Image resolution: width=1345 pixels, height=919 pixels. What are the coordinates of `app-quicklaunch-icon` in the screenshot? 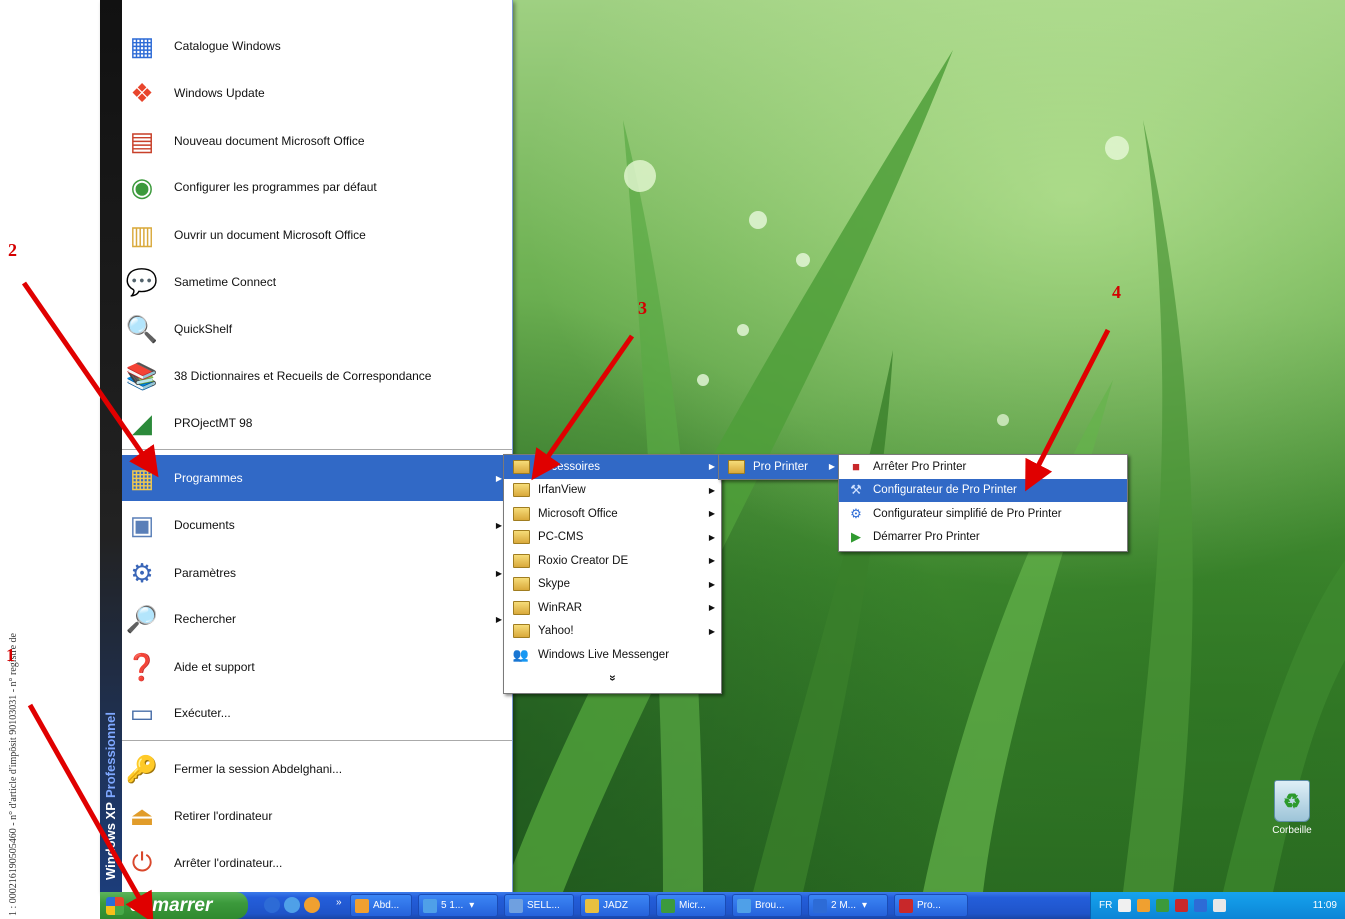 It's located at (312, 905).